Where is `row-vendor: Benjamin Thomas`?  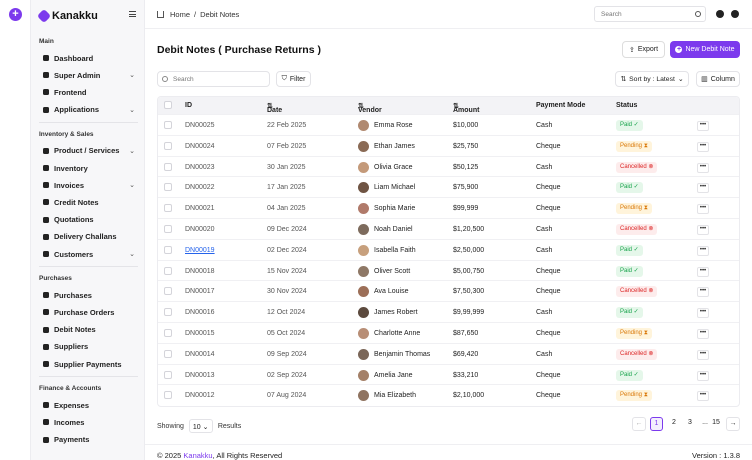 row-vendor: Benjamin Thomas is located at coordinates (402, 354).